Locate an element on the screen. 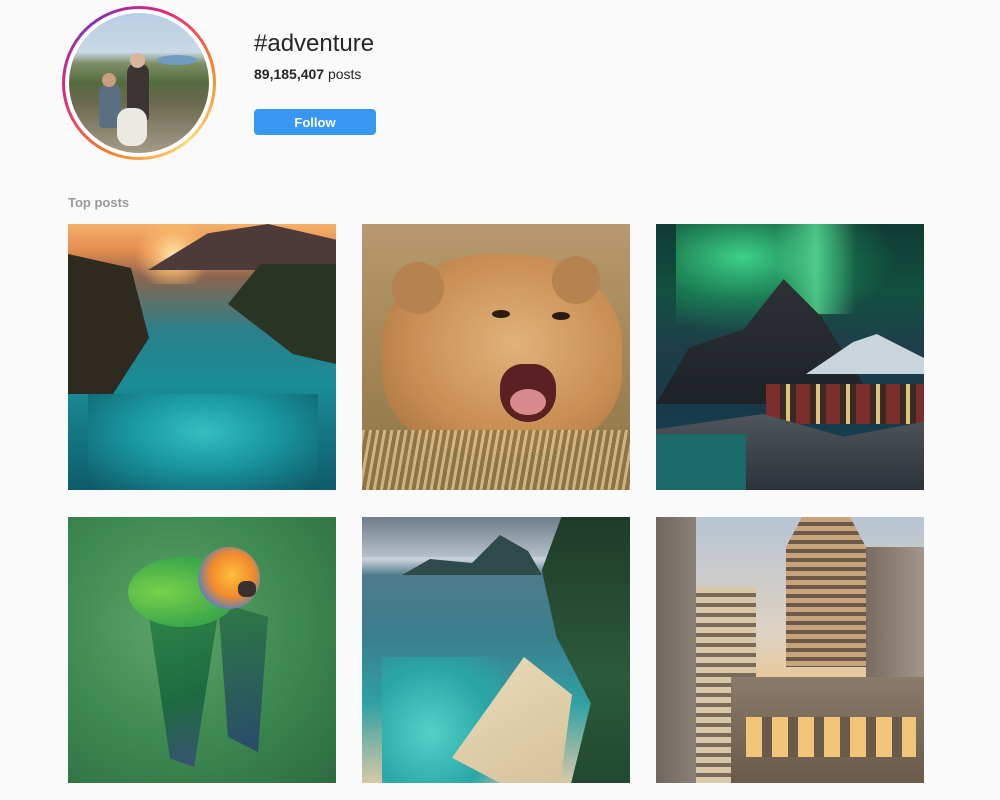 Image resolution: width=1000 pixels, height=800 pixels. avatar-photo is located at coordinates (139, 83).